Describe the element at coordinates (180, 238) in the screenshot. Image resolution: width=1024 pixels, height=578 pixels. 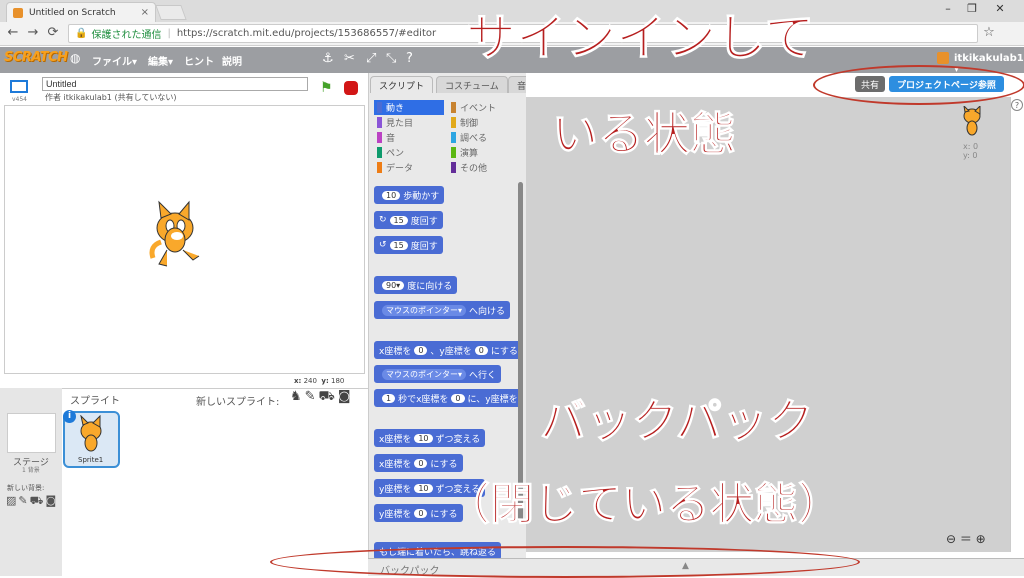
I see `scratch-cat-sprite` at that location.